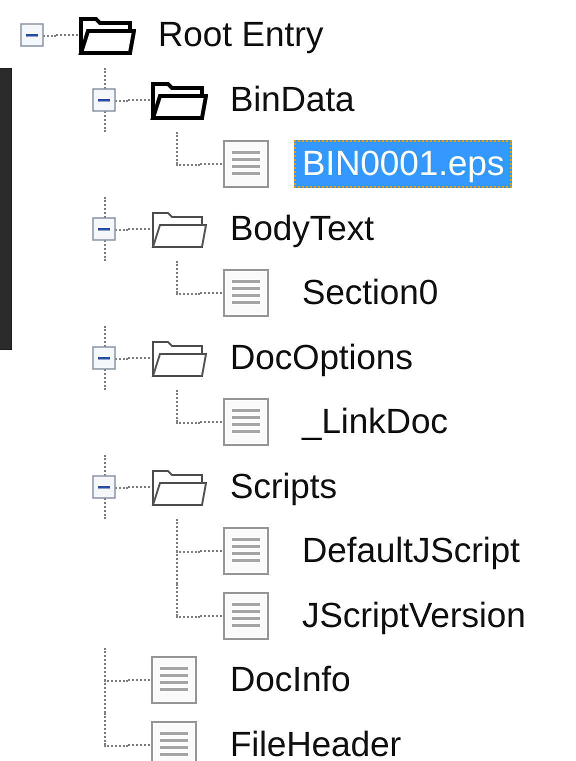 Image resolution: width=576 pixels, height=761 pixels. I want to click on tree-item: _LinkDoc, so click(375, 422).